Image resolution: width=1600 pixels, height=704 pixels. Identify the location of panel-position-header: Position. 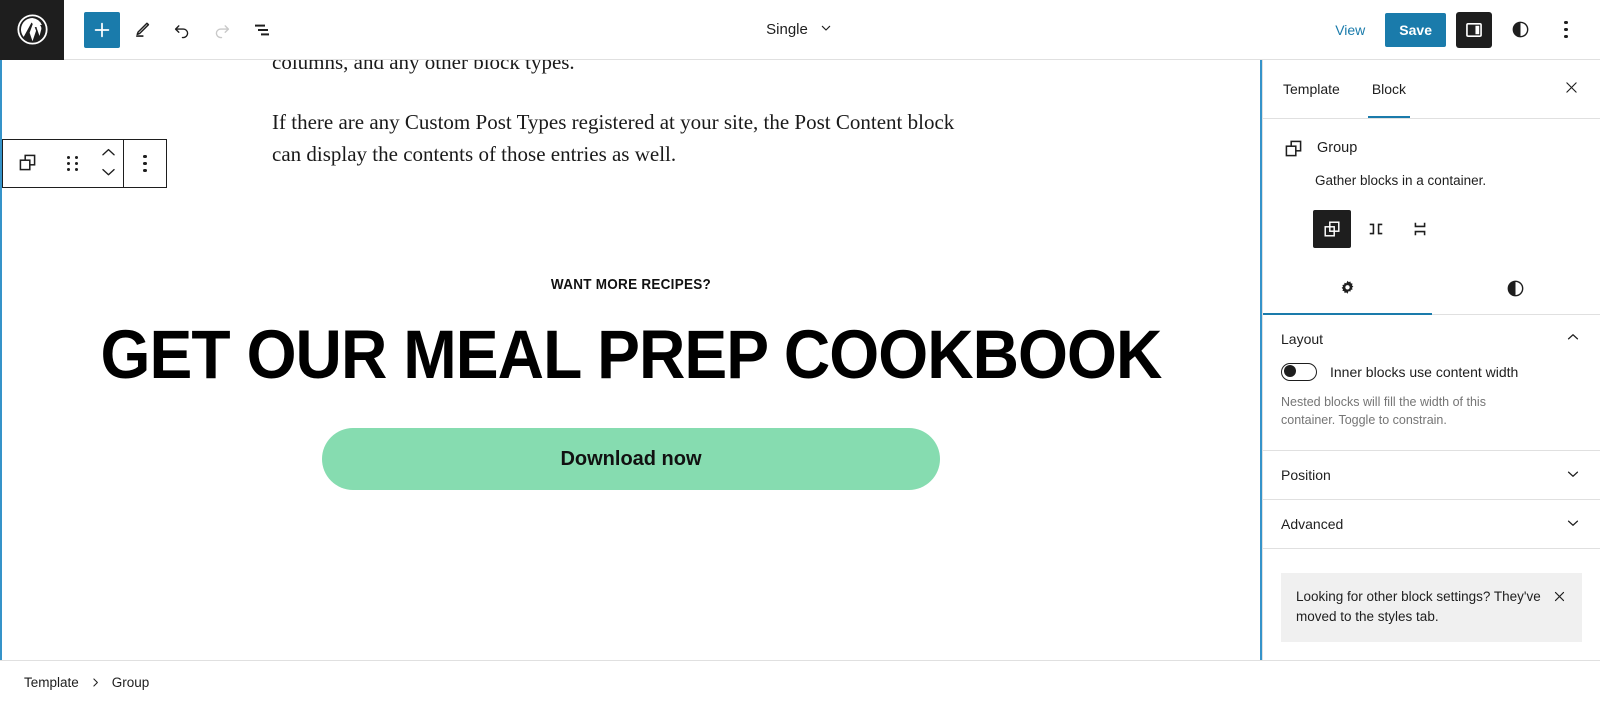
(1431, 475).